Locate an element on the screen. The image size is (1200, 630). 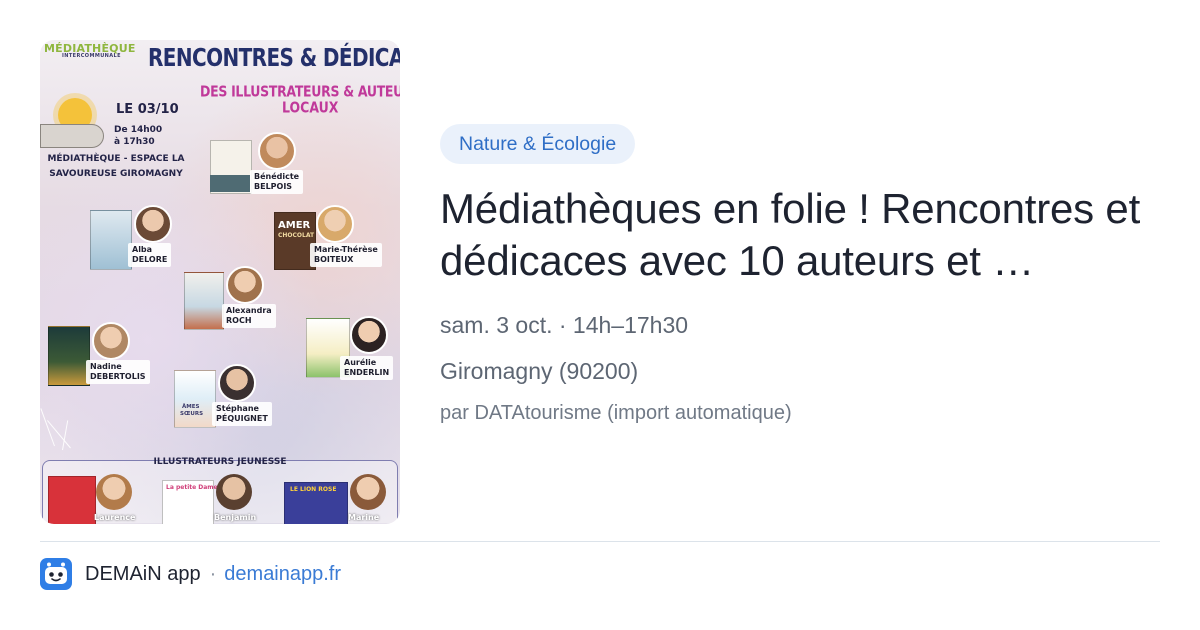
author-tag: Stéphane PÉQUIGNET is located at coordinates (242, 414).